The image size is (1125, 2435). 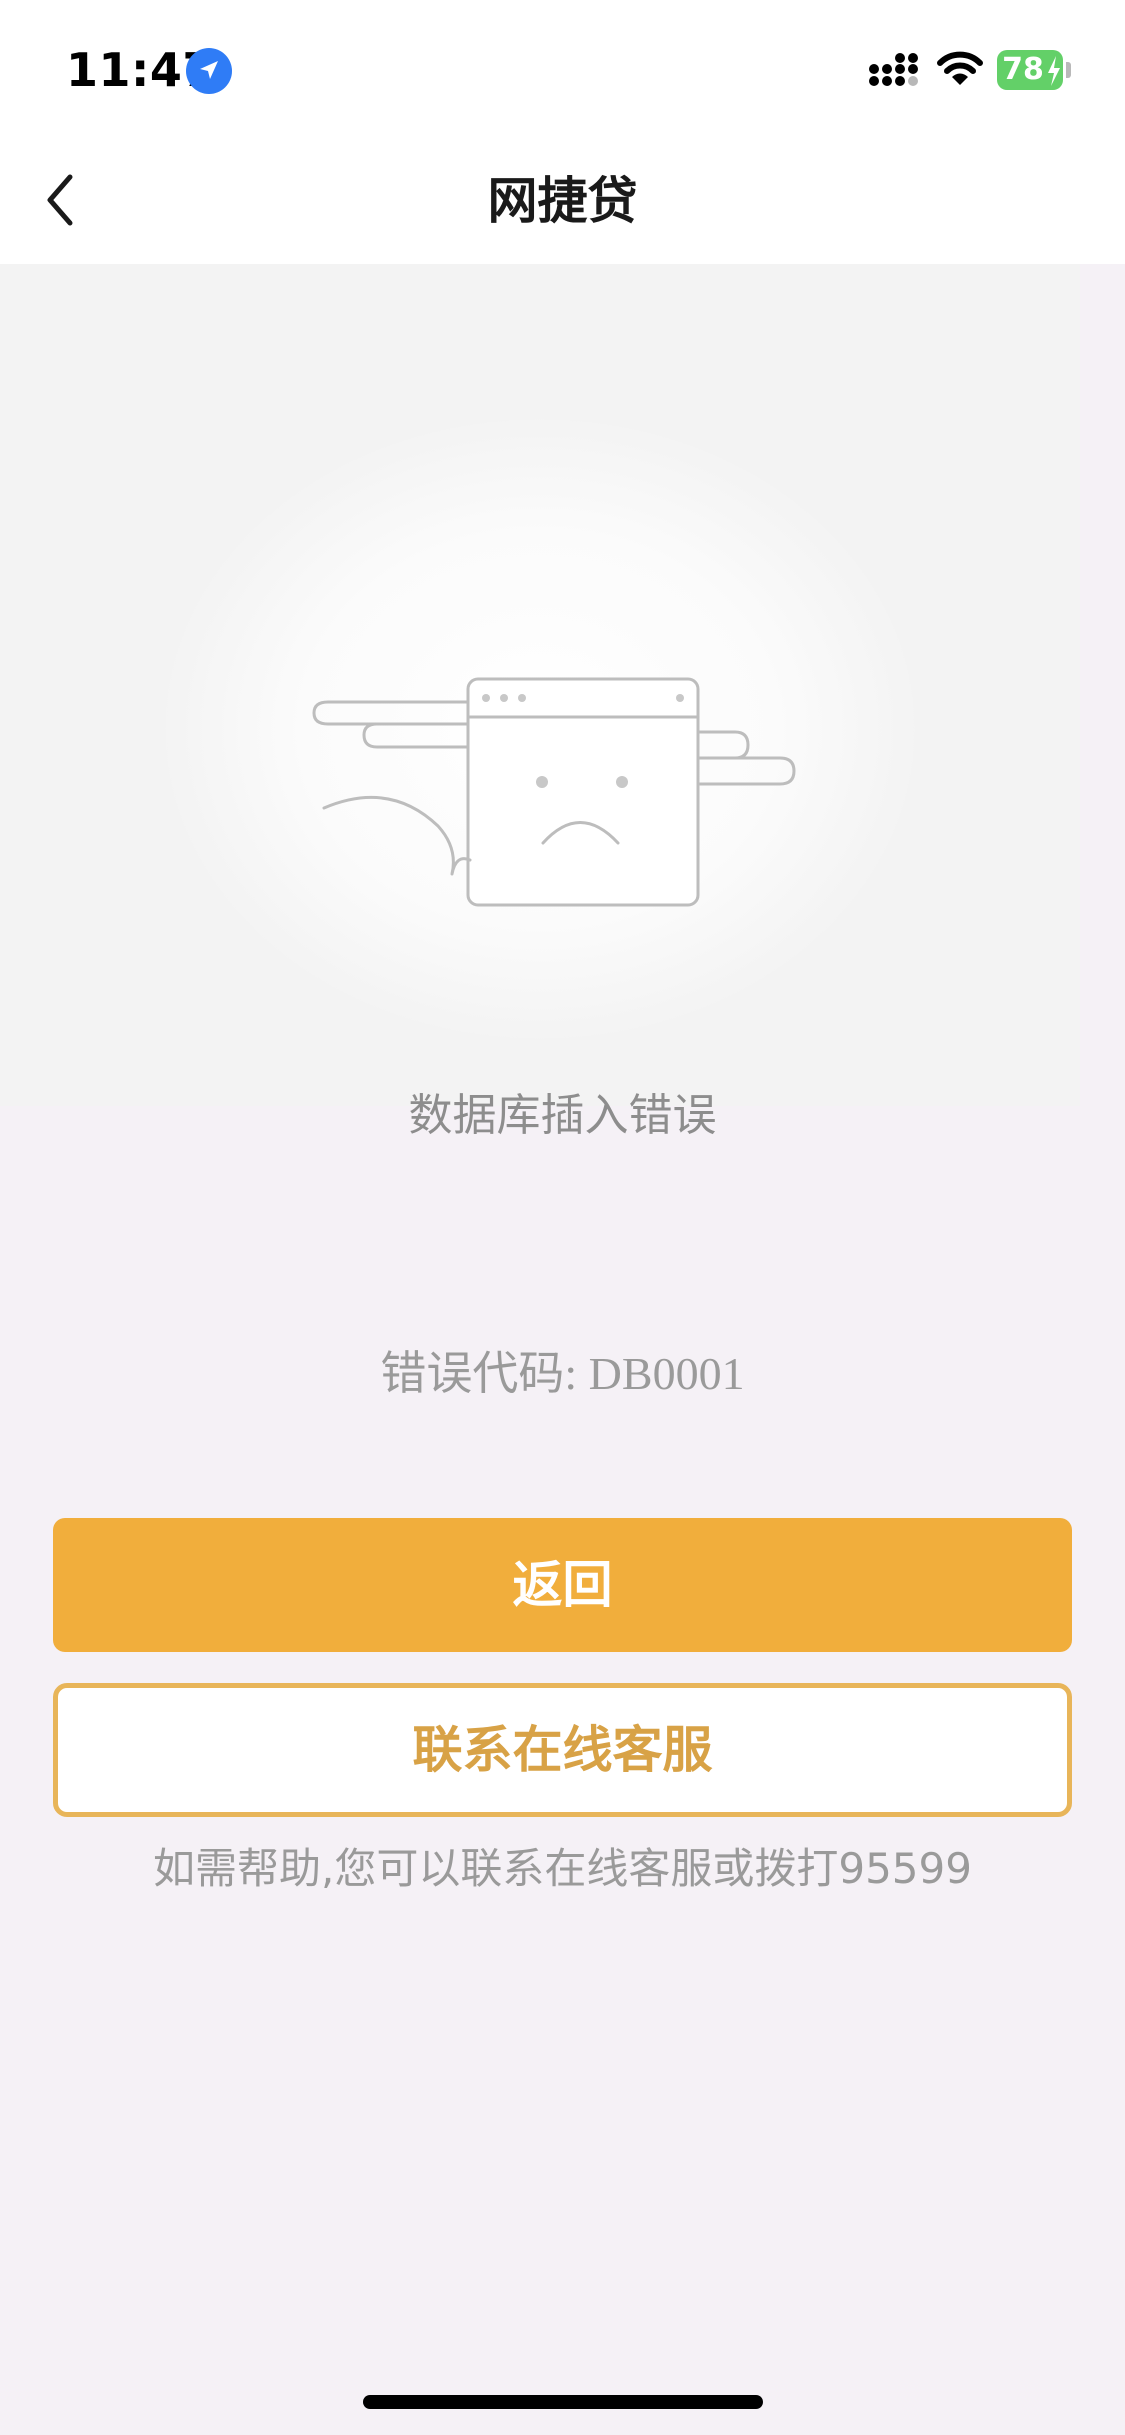 What do you see at coordinates (209, 71) in the screenshot?
I see `location-arrow-icon` at bounding box center [209, 71].